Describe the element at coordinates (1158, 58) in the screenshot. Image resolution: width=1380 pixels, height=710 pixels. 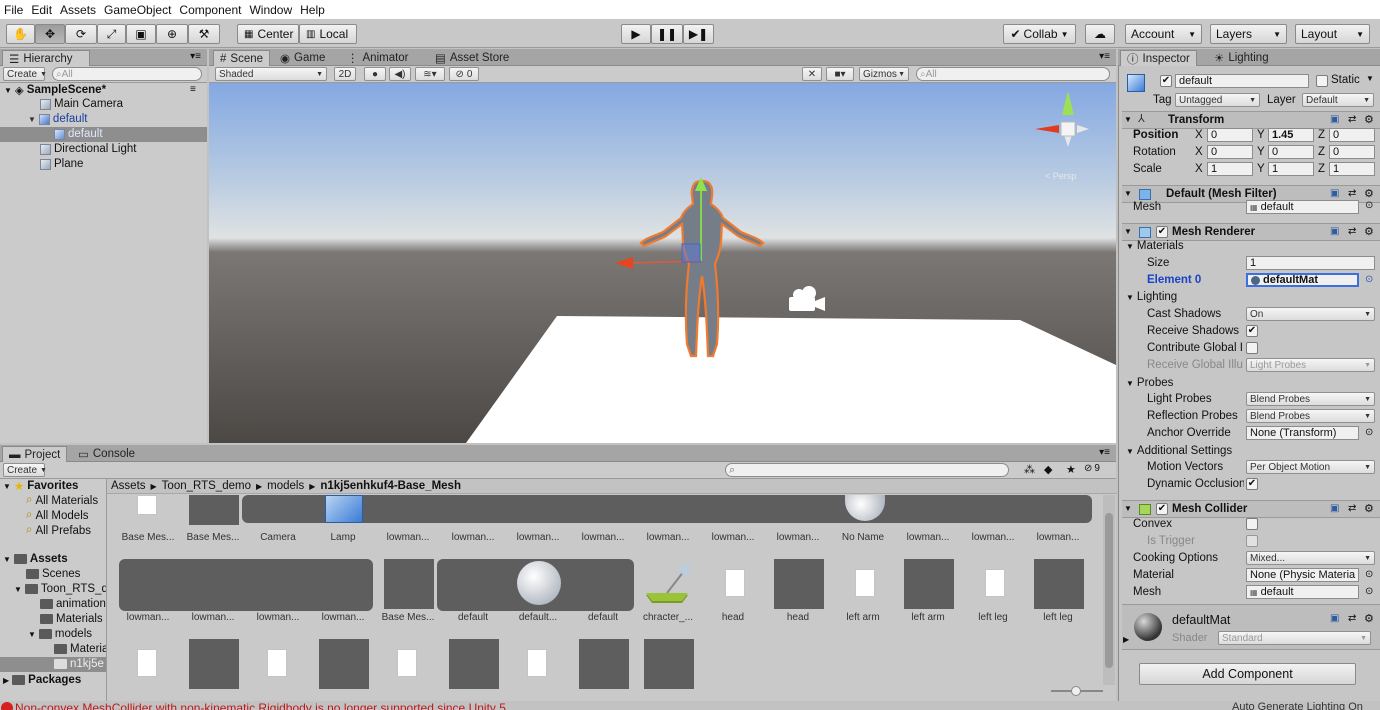
I see `tab-inspector: ⓘ Inspector` at that location.